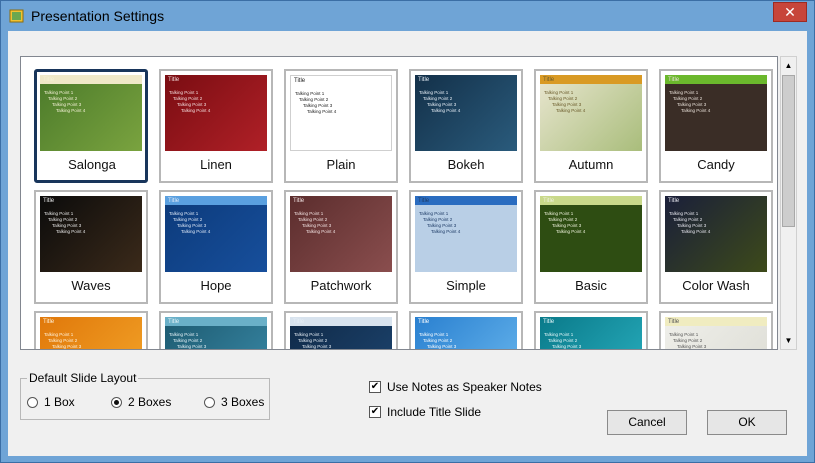  I want to click on close-icon: ✕, so click(790, 12).